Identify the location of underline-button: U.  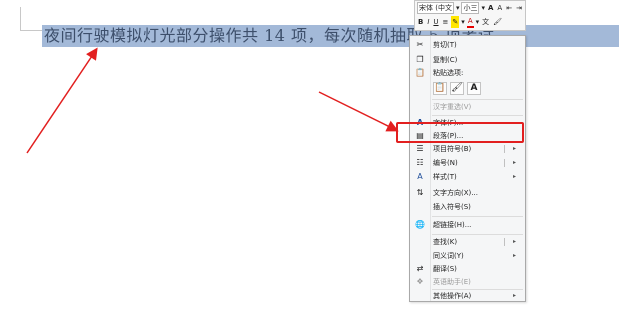
(435, 22).